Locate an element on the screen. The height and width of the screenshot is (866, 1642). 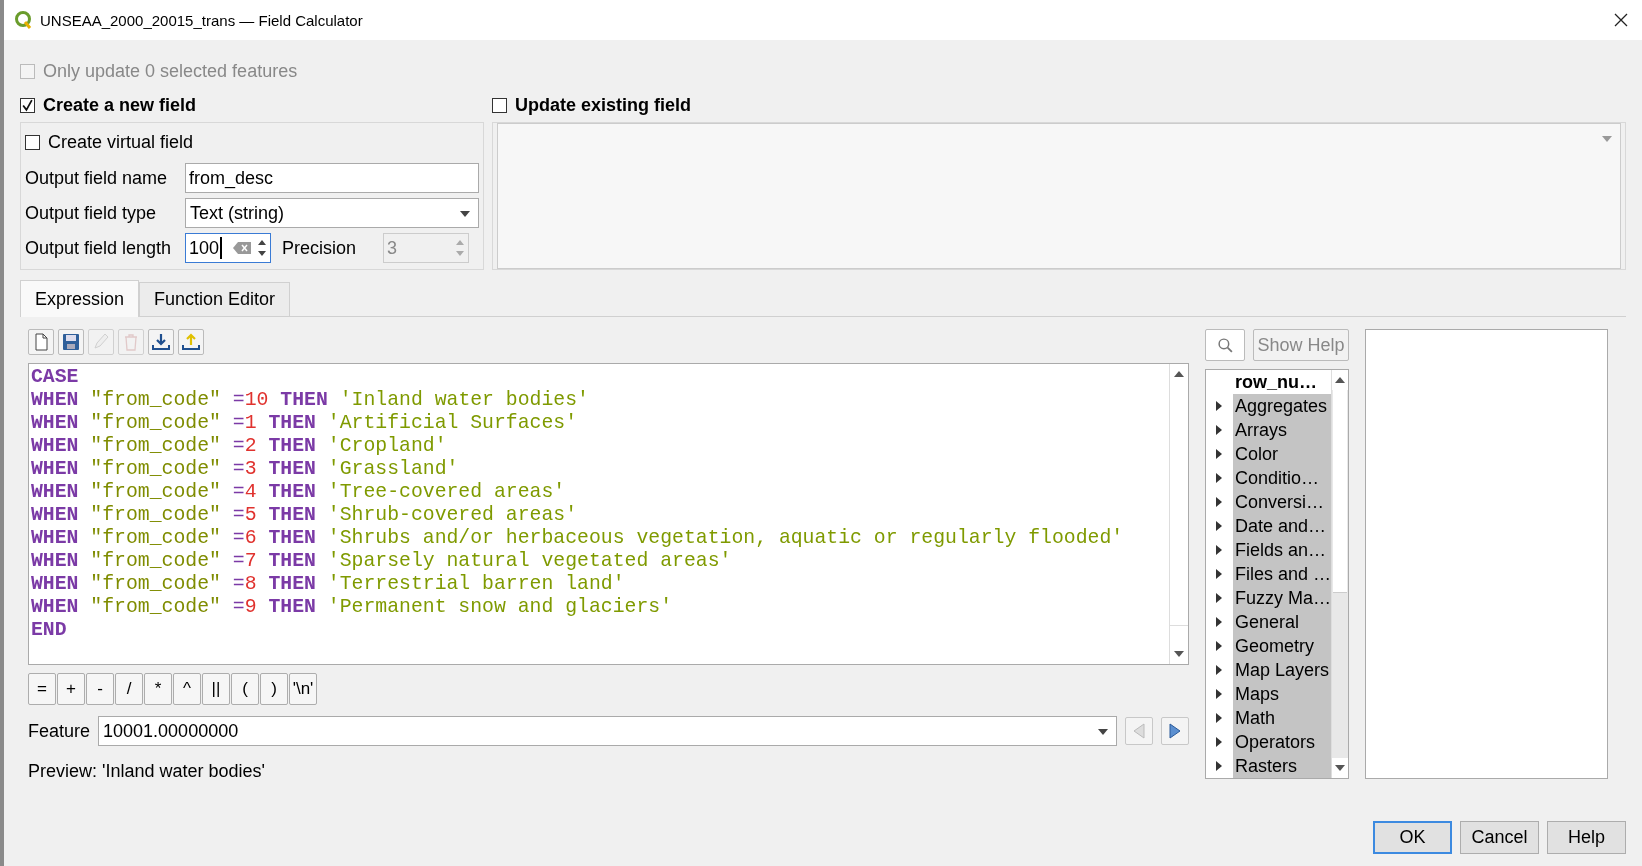
operator-button: ( is located at coordinates (245, 689).